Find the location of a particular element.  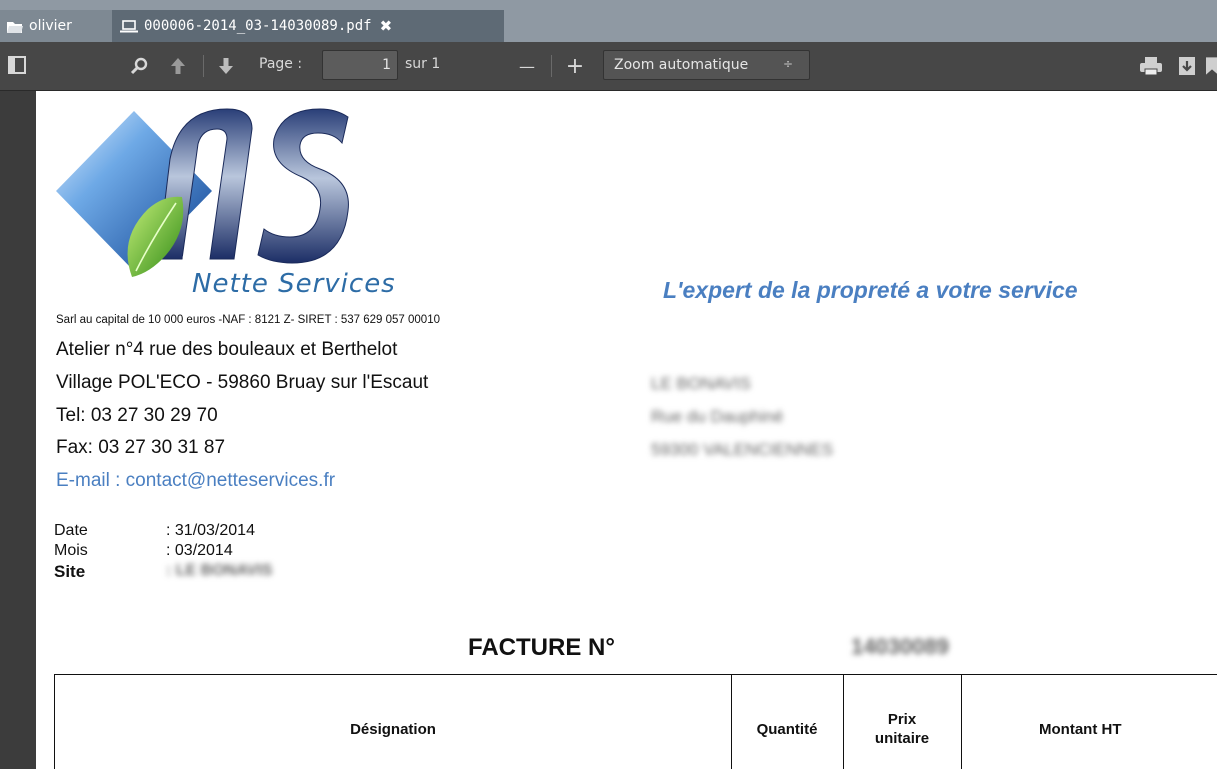

arrow-up-icon is located at coordinates (178, 66).